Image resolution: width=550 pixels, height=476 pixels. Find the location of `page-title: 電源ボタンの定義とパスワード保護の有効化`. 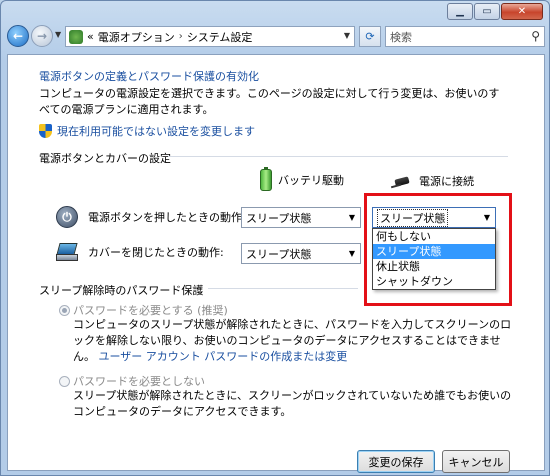

page-title: 電源ボタンの定義とパスワード保護の有効化 is located at coordinates (149, 76).